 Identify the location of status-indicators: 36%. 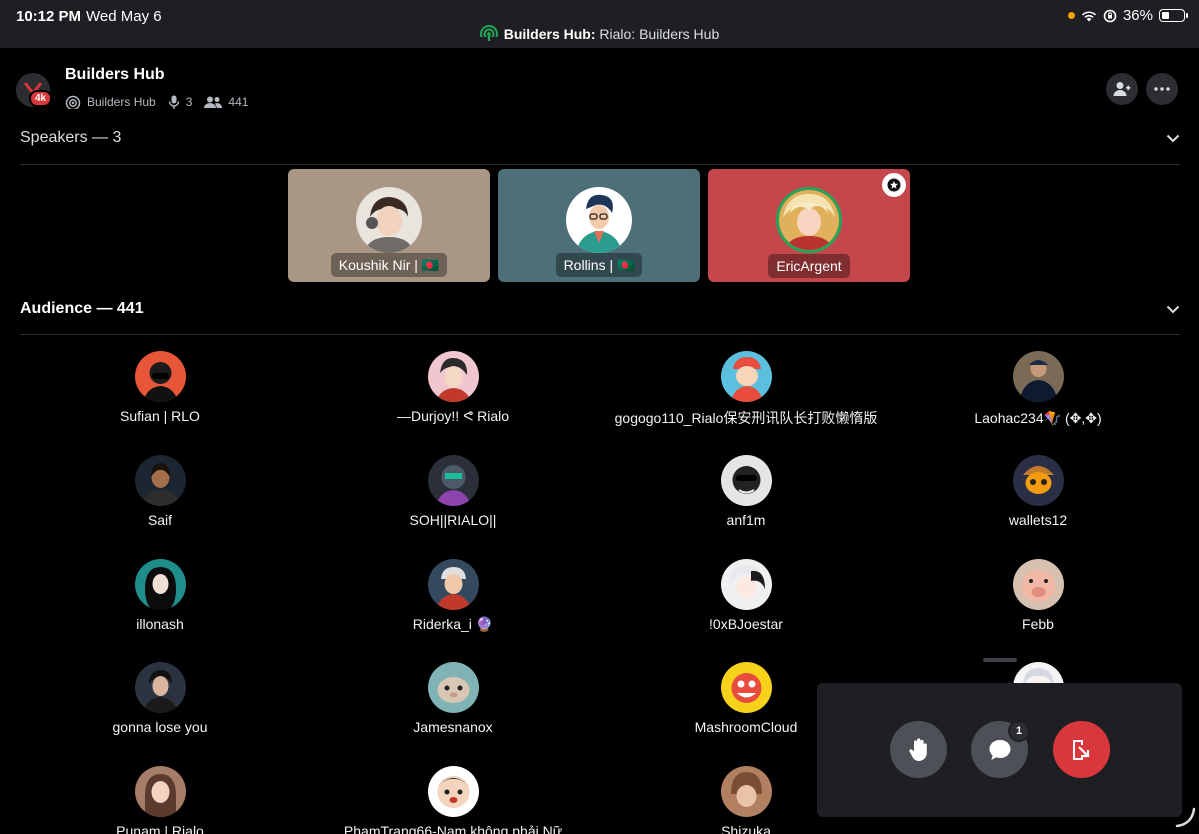
(1127, 15).